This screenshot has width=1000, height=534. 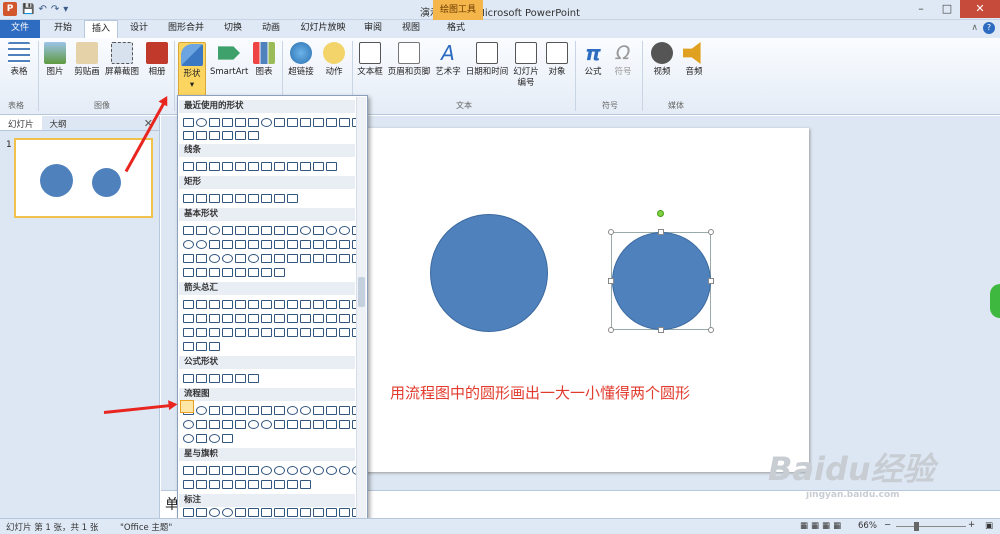 I want to click on header-footer-icon, so click(x=409, y=53).